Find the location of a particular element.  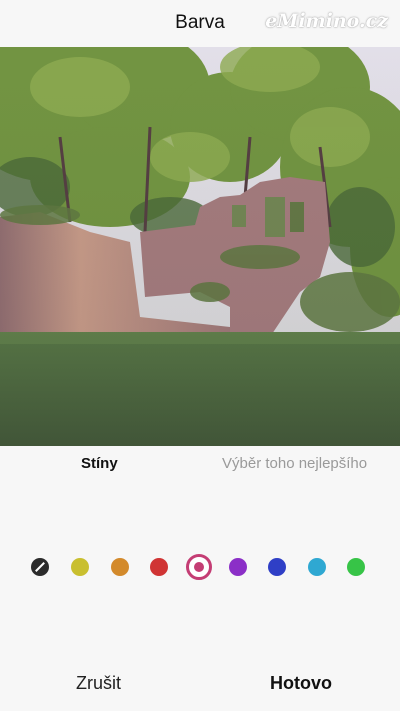

color-swatch-row is located at coordinates (200, 567).